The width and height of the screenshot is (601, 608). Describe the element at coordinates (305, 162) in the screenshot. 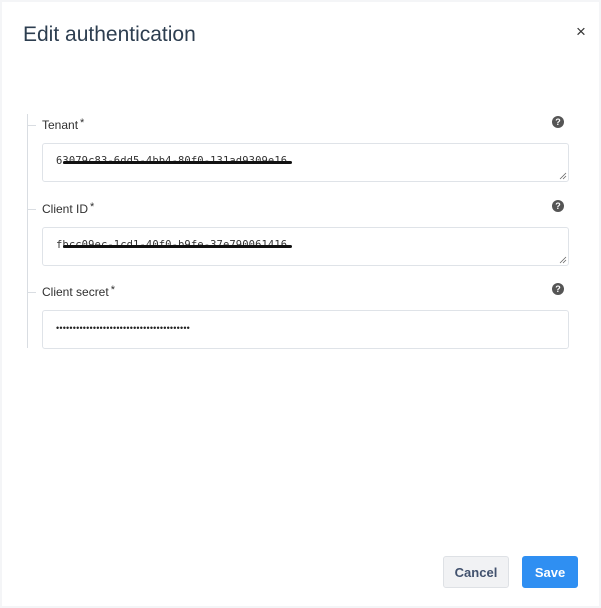

I see `tenant-input: 63079c83-6dd5-4bb4-80f0-131ad9309e16` at that location.